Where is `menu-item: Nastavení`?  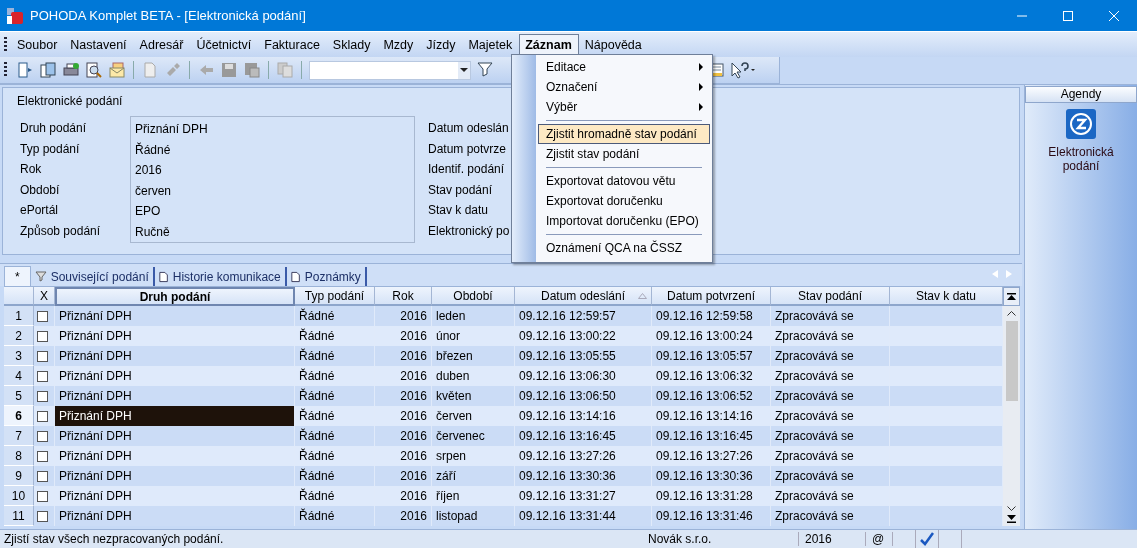 menu-item: Nastavení is located at coordinates (99, 44).